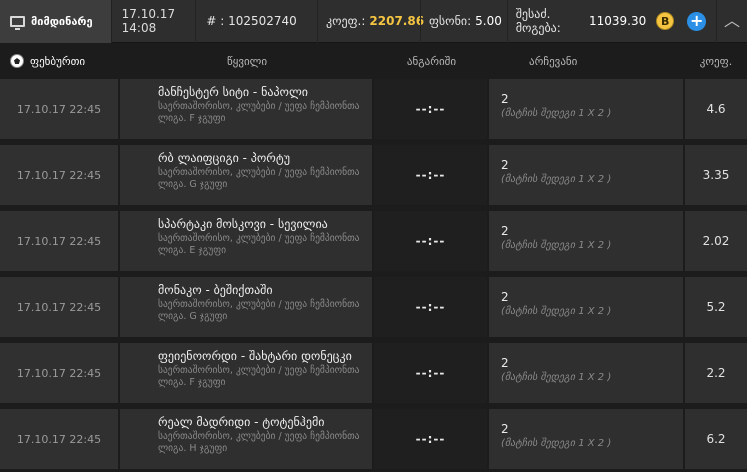 This screenshot has height=472, width=747. Describe the element at coordinates (215, 290) in the screenshot. I see `match-teams: მონაკო - ბეშიქთაში` at that location.